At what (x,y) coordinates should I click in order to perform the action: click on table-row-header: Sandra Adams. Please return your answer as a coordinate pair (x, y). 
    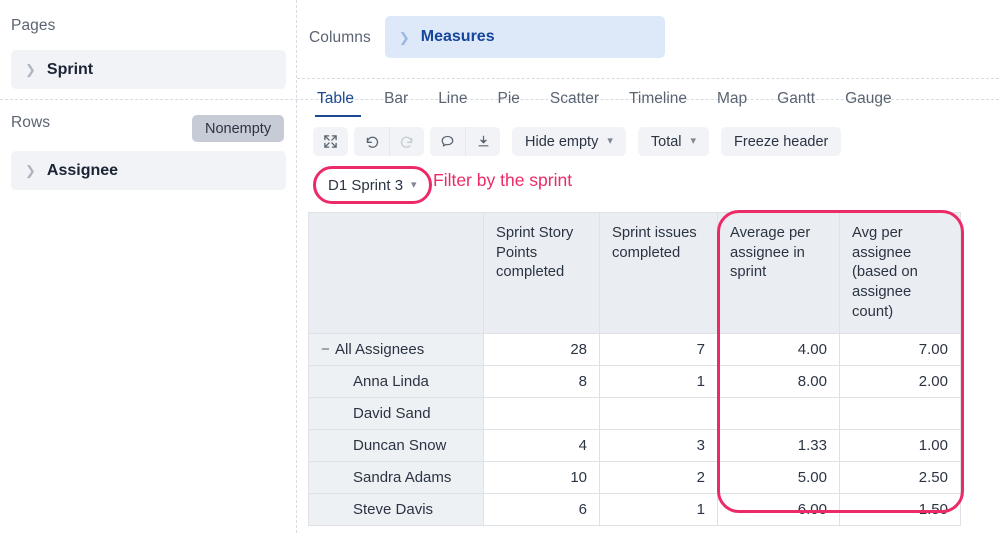
    Looking at the image, I should click on (396, 478).